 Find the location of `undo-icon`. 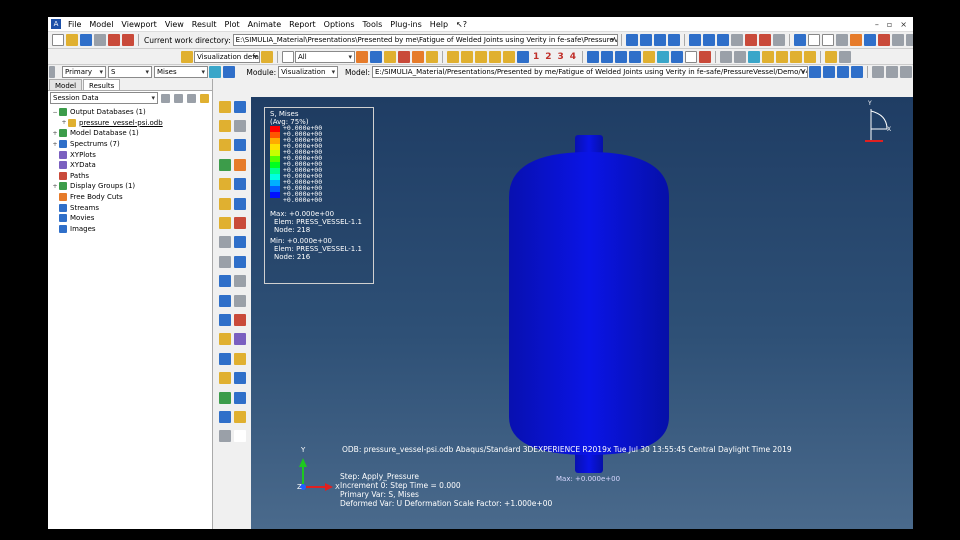

undo-icon is located at coordinates (883, 40).